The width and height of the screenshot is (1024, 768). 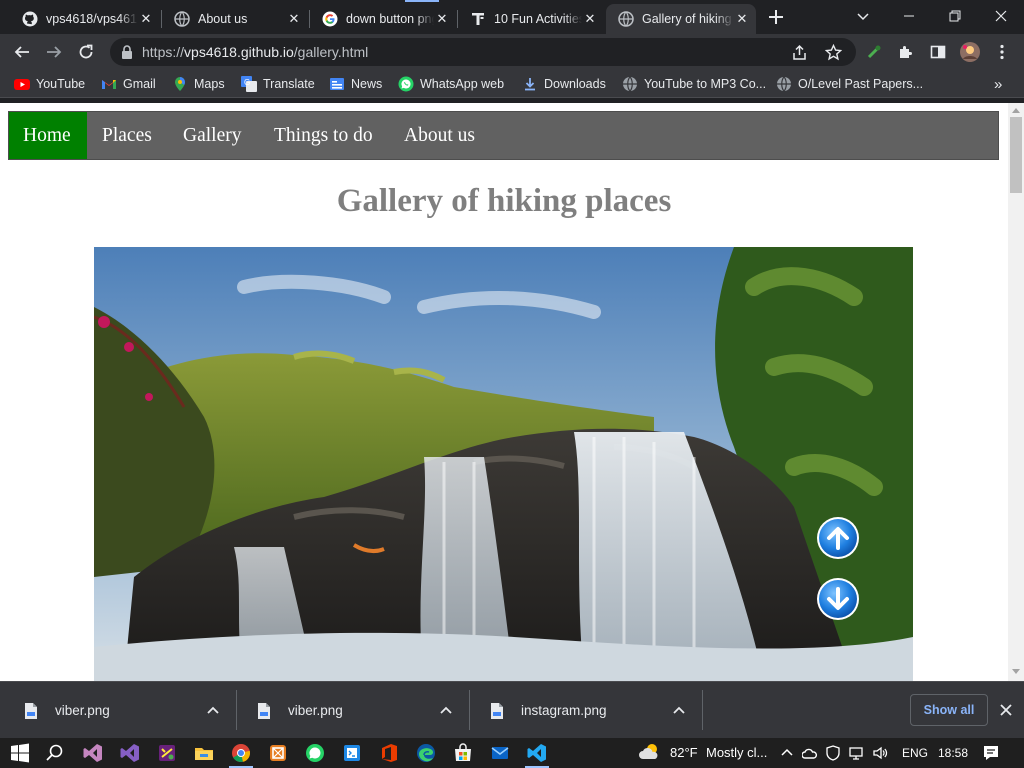 What do you see at coordinates (833, 52) in the screenshot?
I see `star-icon` at bounding box center [833, 52].